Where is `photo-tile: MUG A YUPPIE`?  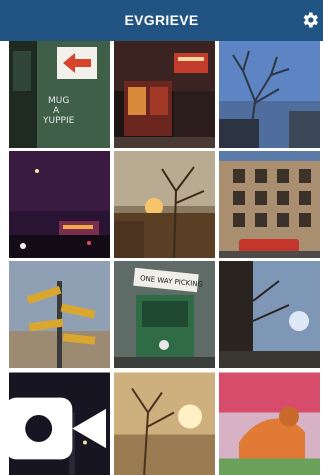 photo-tile: MUG A YUPPIE is located at coordinates (59, 94).